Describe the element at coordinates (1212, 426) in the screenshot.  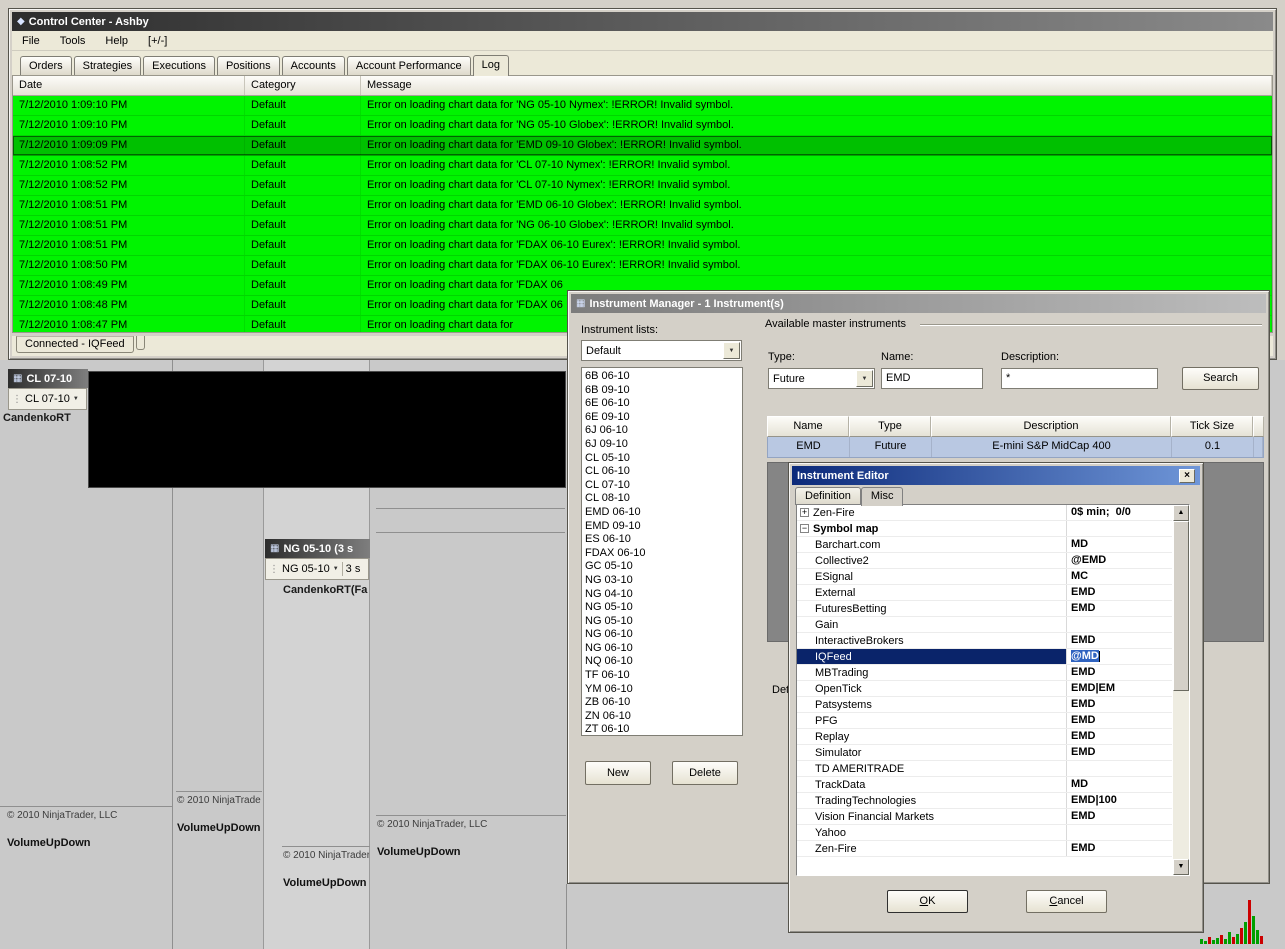
I see `column-header-tick-size: Tick Size` at that location.